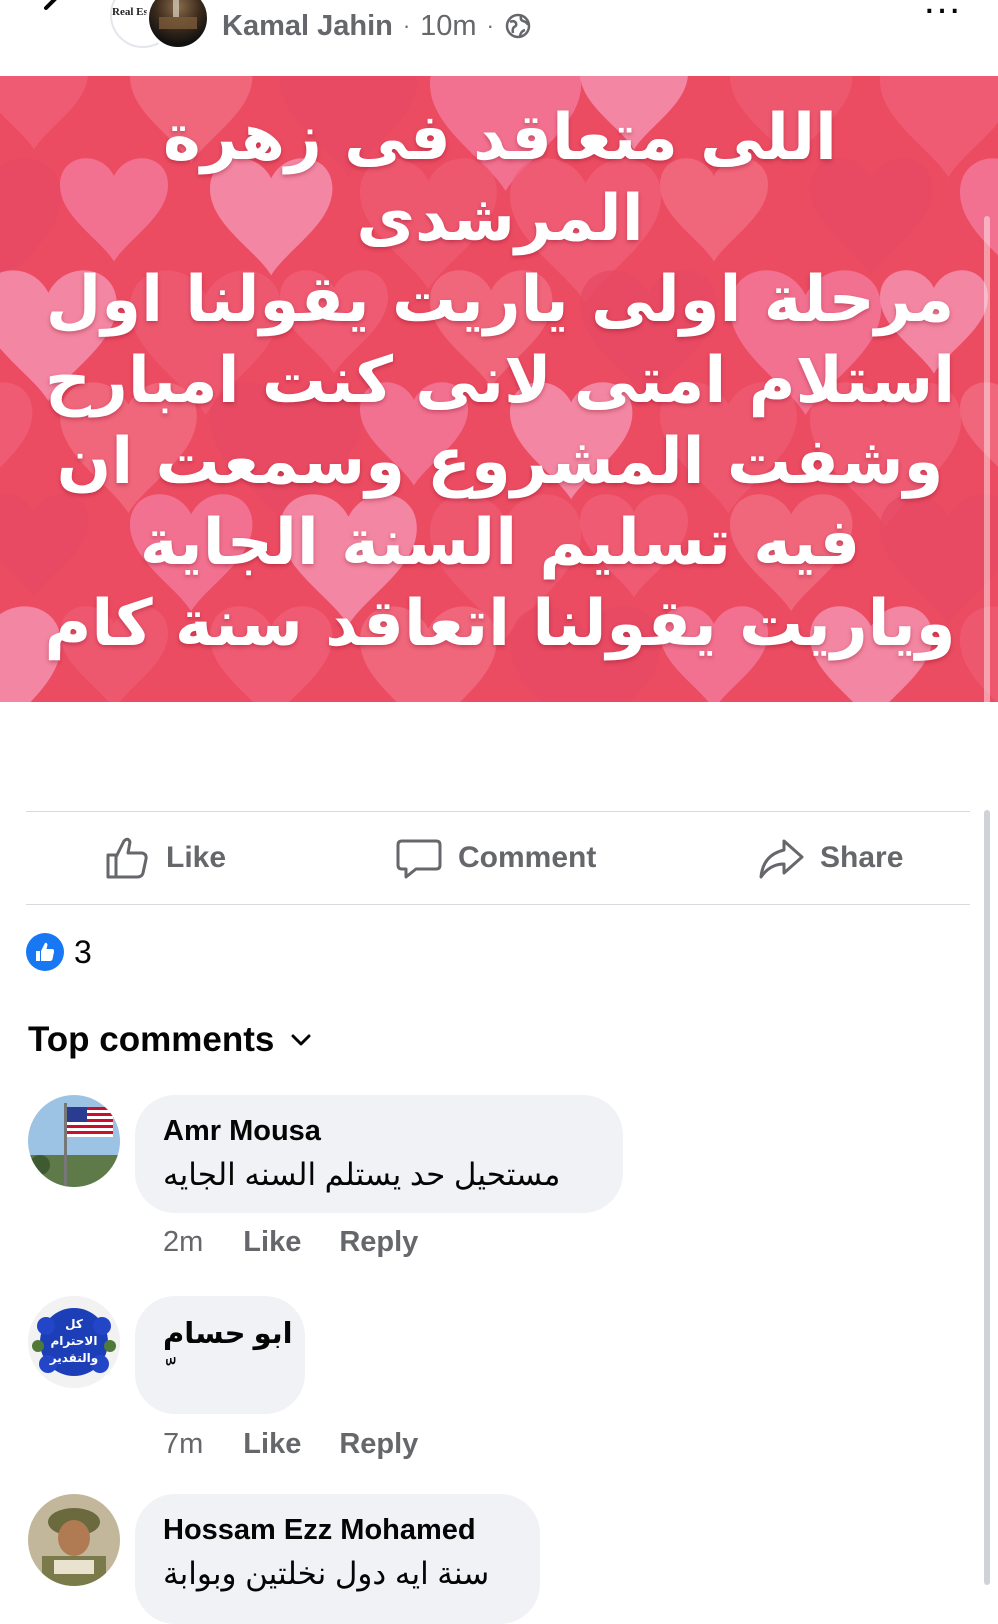 The image size is (998, 1624). What do you see at coordinates (781, 859) in the screenshot?
I see `share-arrow-icon` at bounding box center [781, 859].